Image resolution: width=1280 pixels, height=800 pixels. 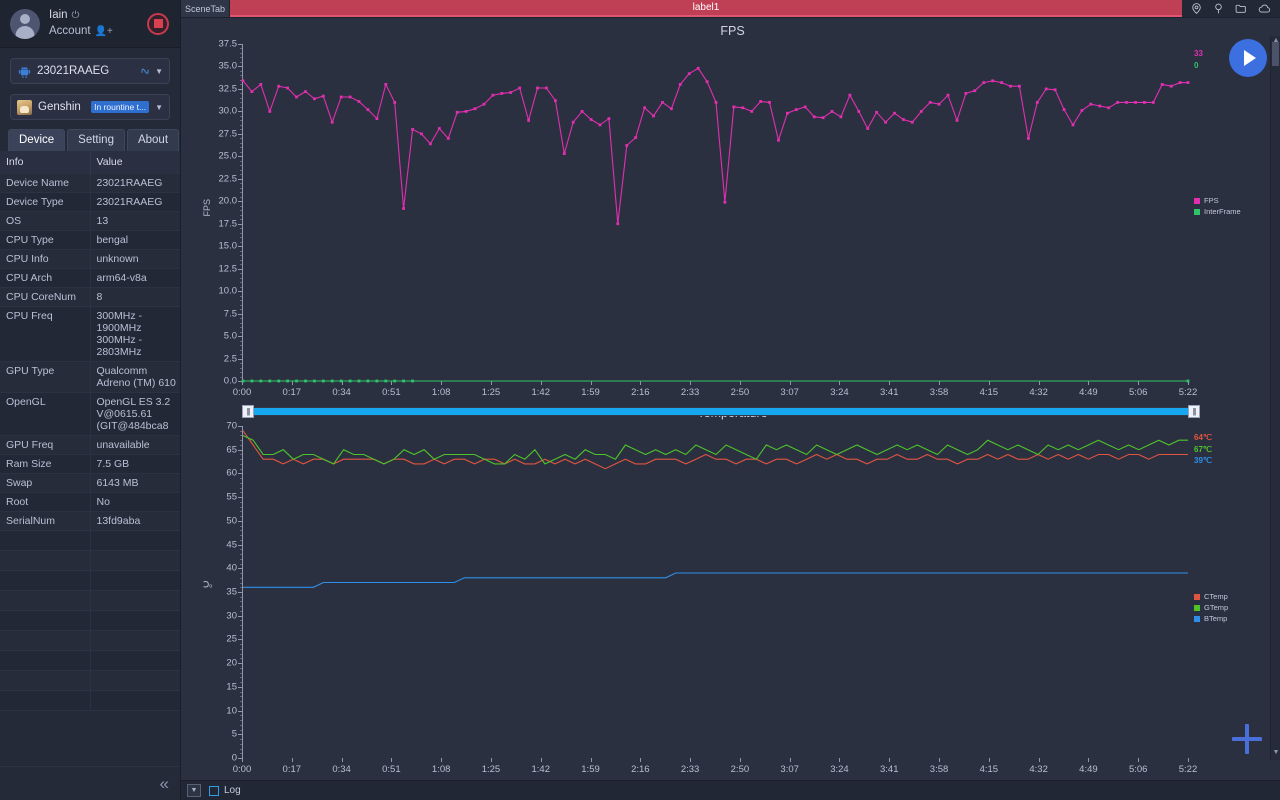 I want to click on table-cell-key: Ram Size, so click(x=45, y=464).